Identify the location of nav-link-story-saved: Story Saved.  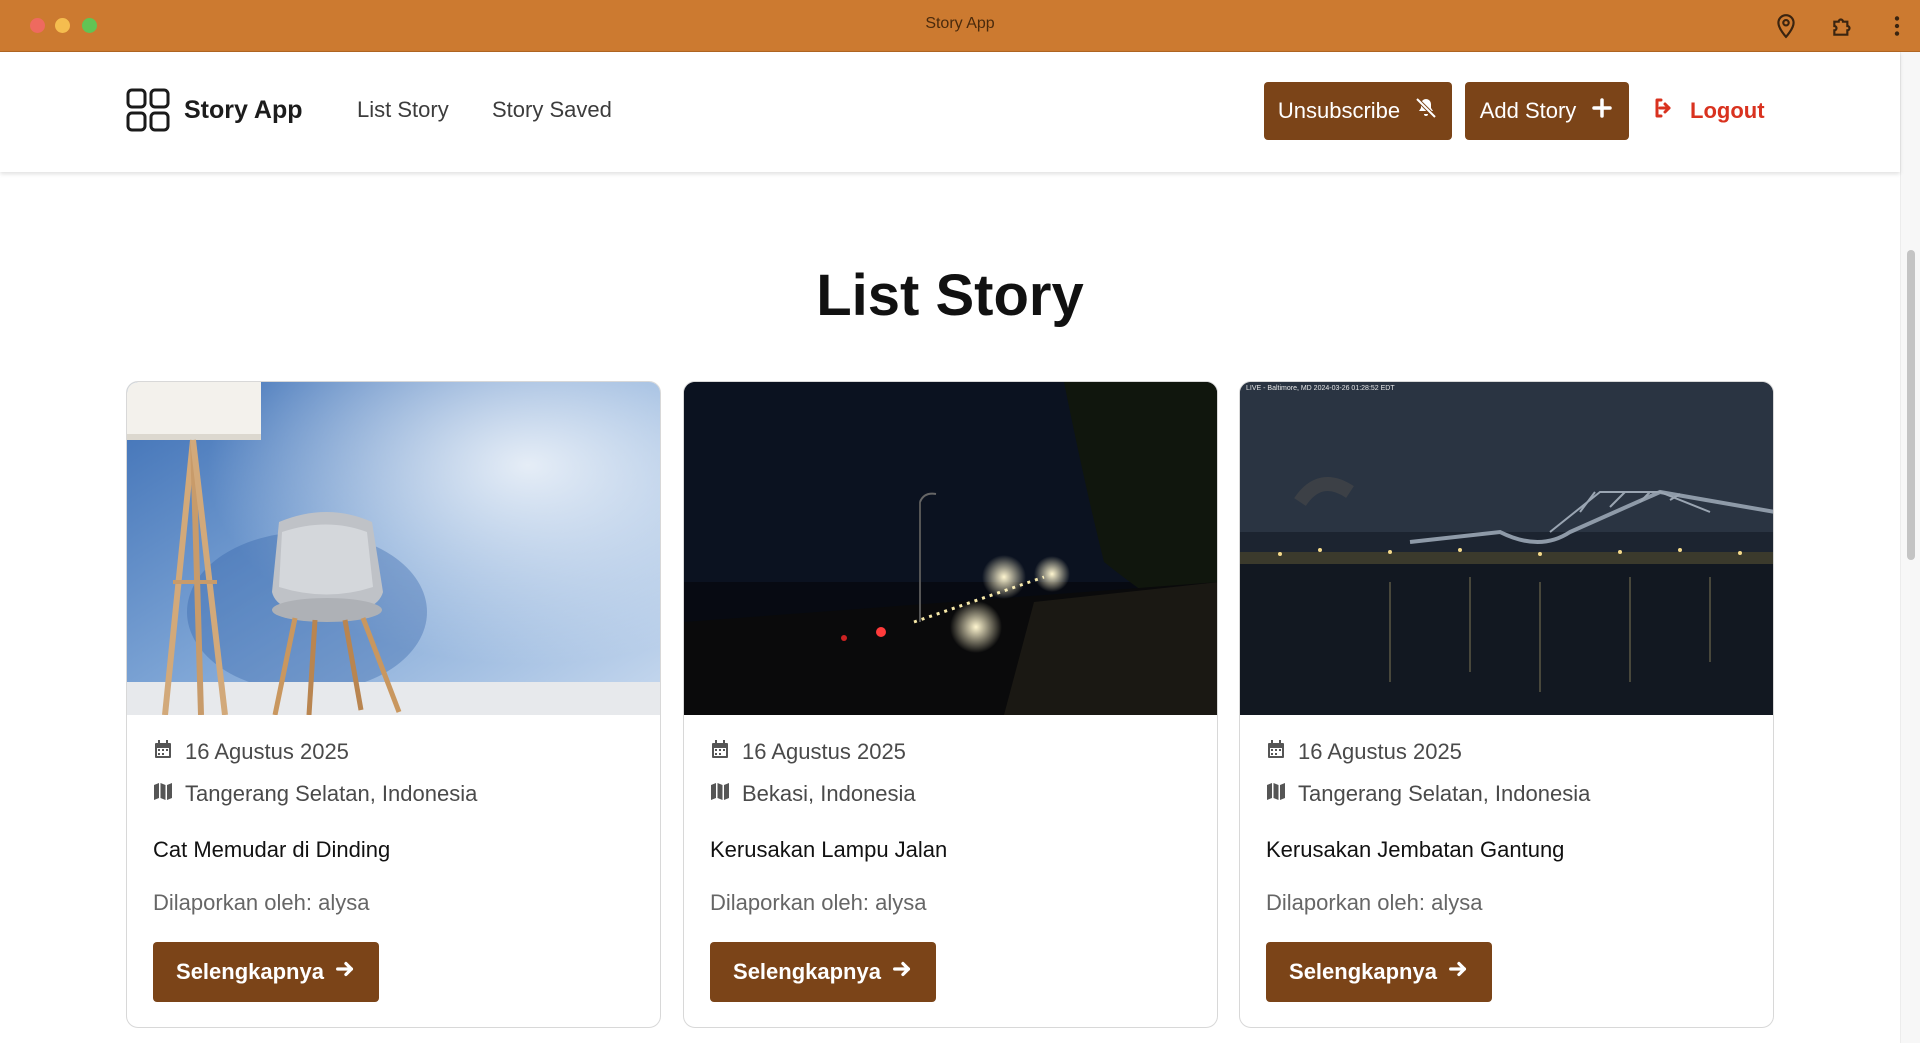
(552, 110).